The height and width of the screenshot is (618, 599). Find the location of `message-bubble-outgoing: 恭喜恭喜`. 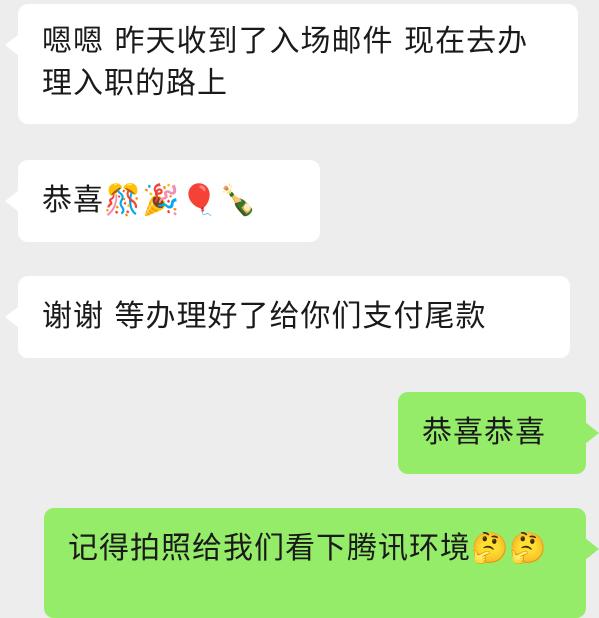

message-bubble-outgoing: 恭喜恭喜 is located at coordinates (498, 433).